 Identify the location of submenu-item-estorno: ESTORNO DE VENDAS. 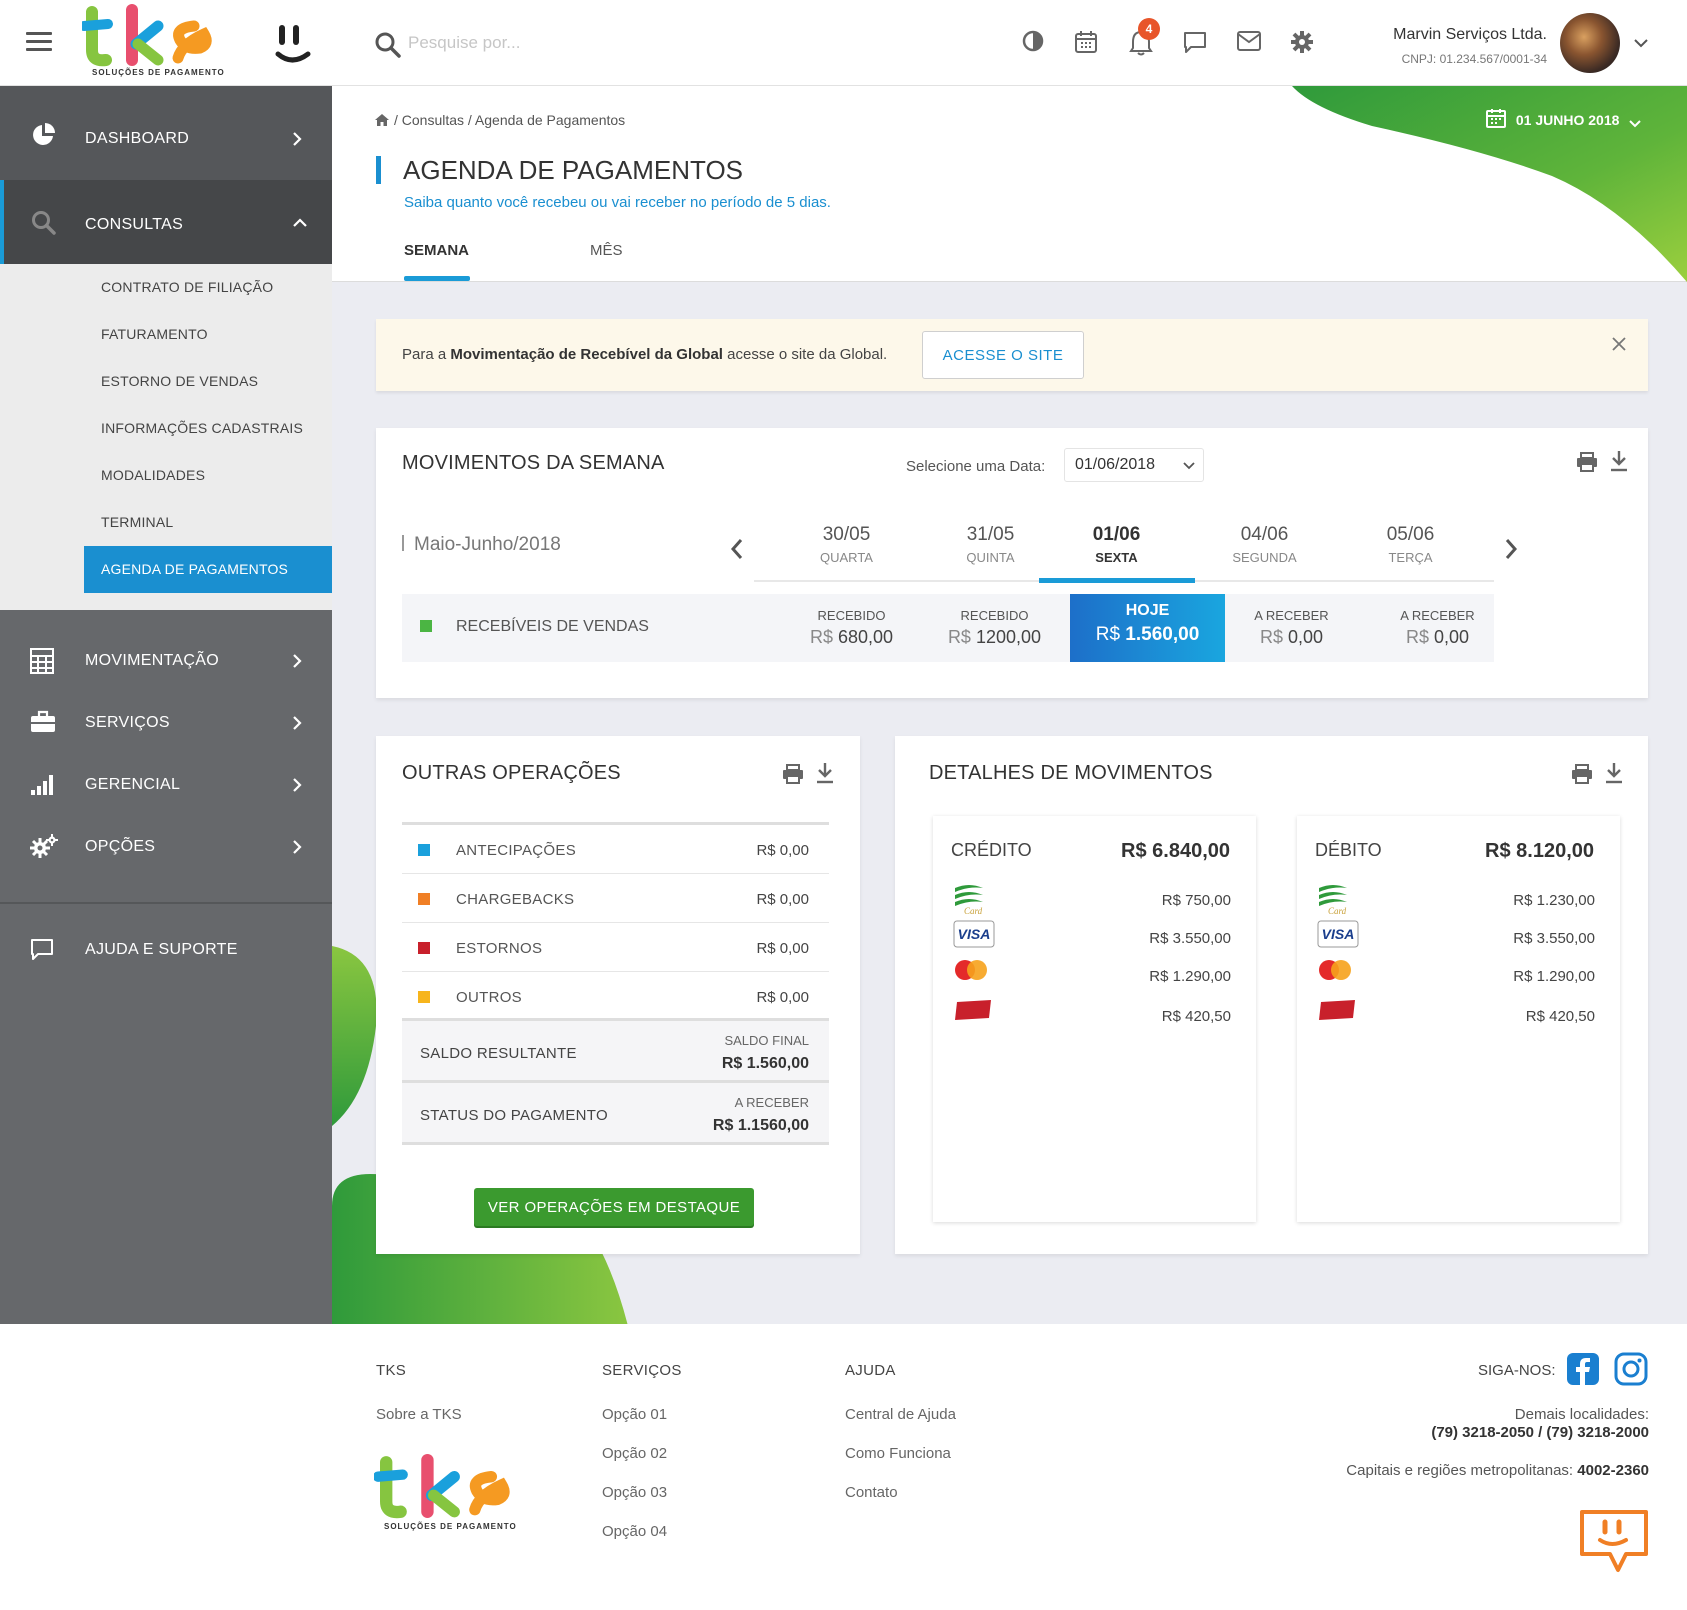
(208, 381).